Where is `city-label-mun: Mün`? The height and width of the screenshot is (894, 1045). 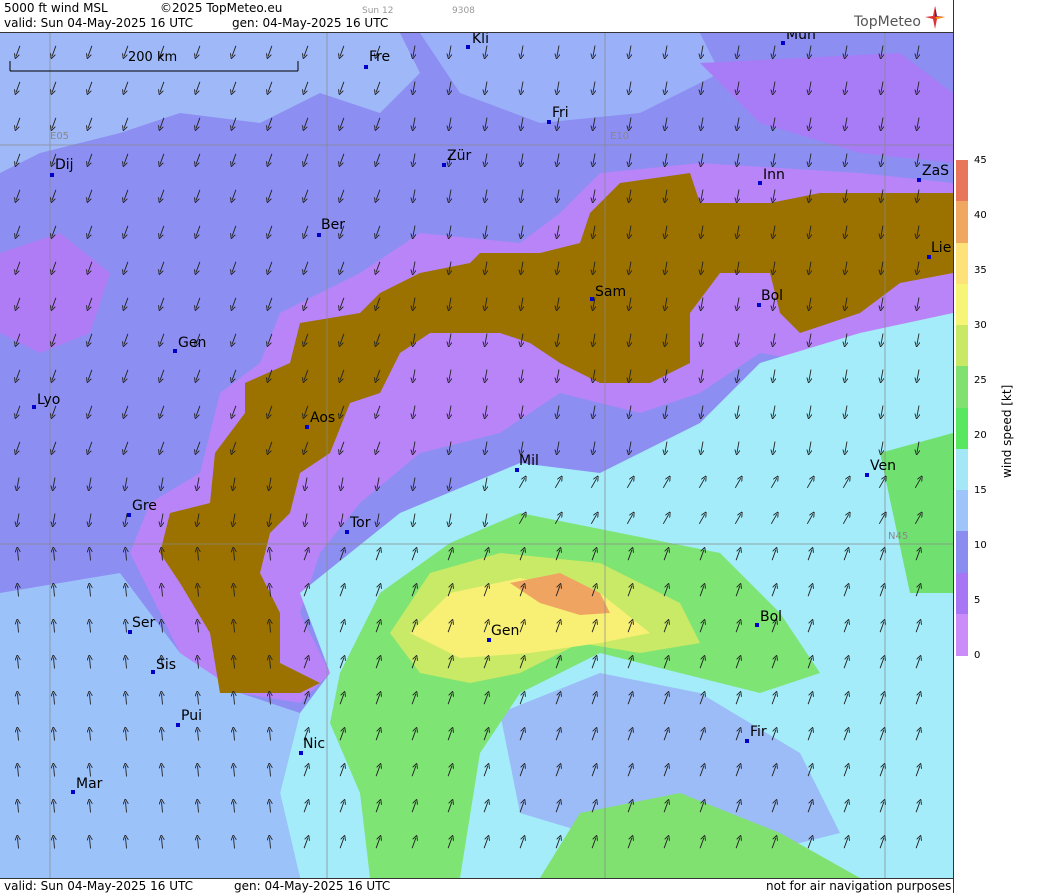
city-label-mun: Mün is located at coordinates (801, 38).